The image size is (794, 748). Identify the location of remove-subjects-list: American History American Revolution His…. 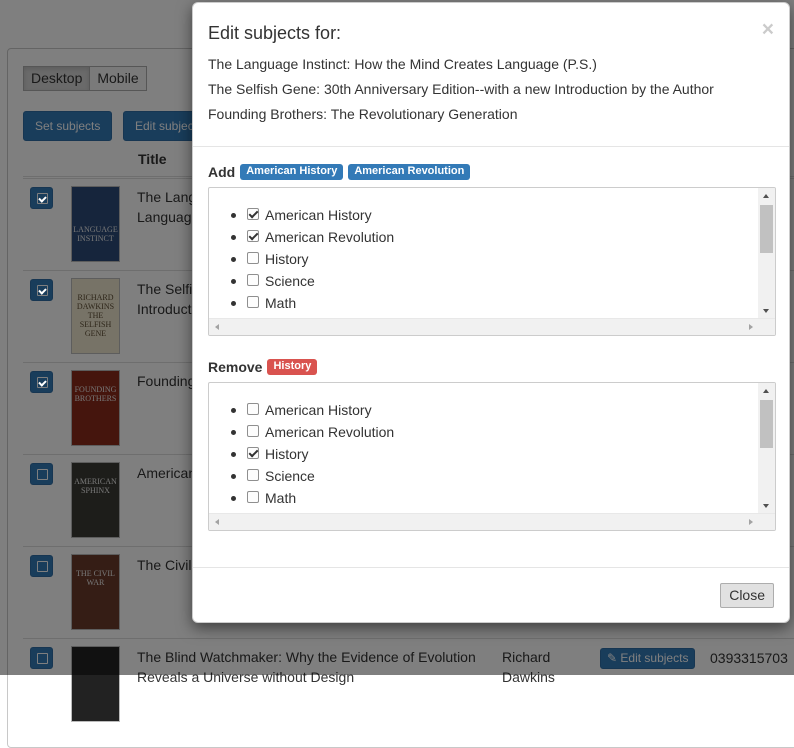
(492, 456).